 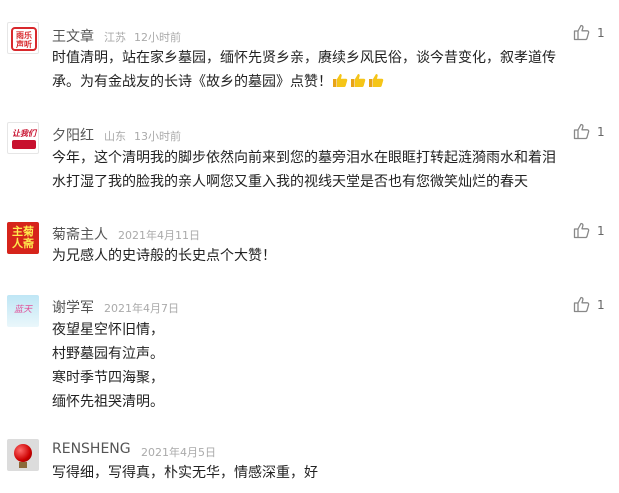 I want to click on red-brand-avatar: 让我们, so click(x=23, y=138).